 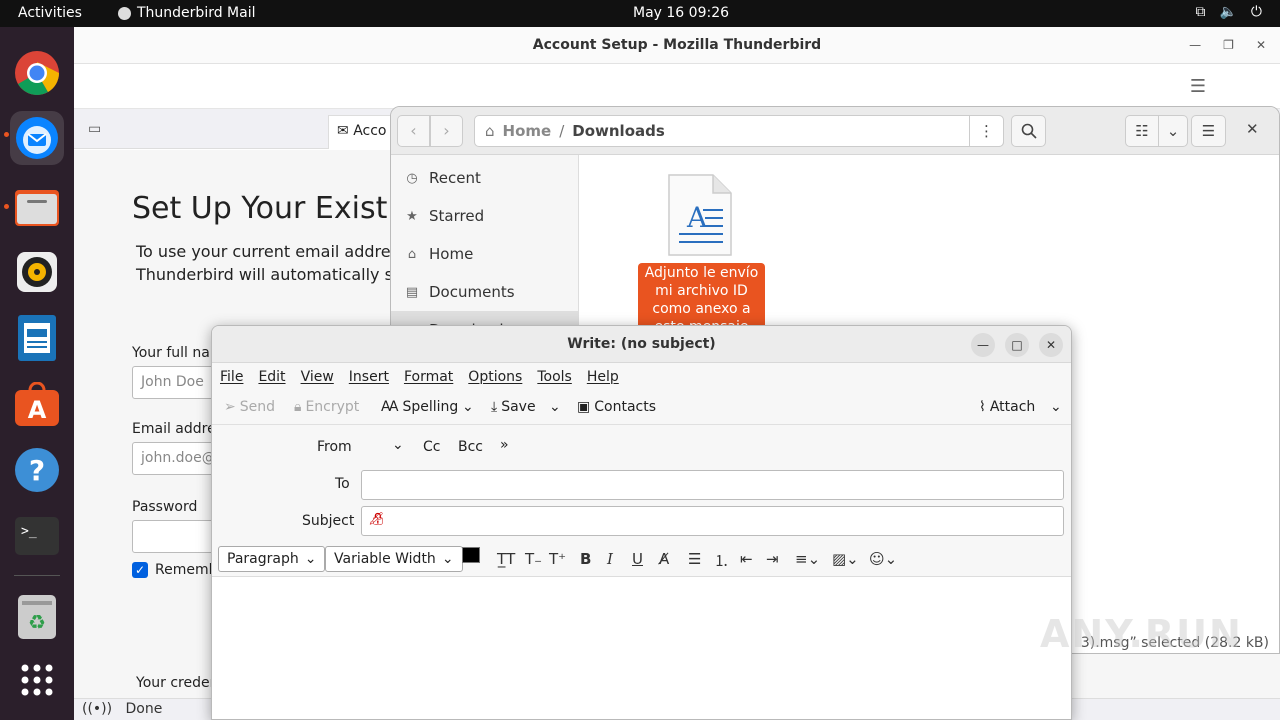 I want to click on outdent-icon: ⇤, so click(x=746, y=559).